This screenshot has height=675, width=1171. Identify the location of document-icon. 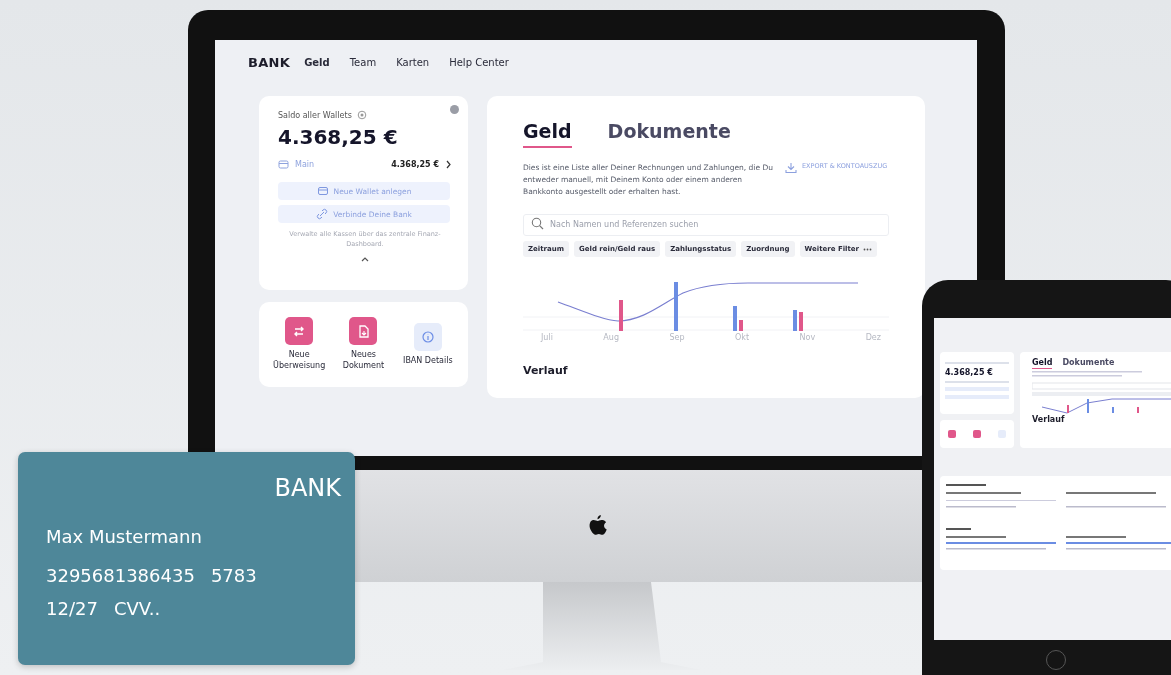
(363, 331).